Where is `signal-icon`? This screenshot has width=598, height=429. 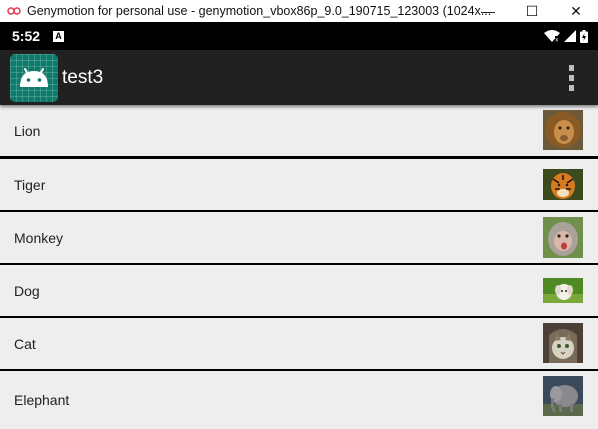
signal-icon is located at coordinates (570, 36).